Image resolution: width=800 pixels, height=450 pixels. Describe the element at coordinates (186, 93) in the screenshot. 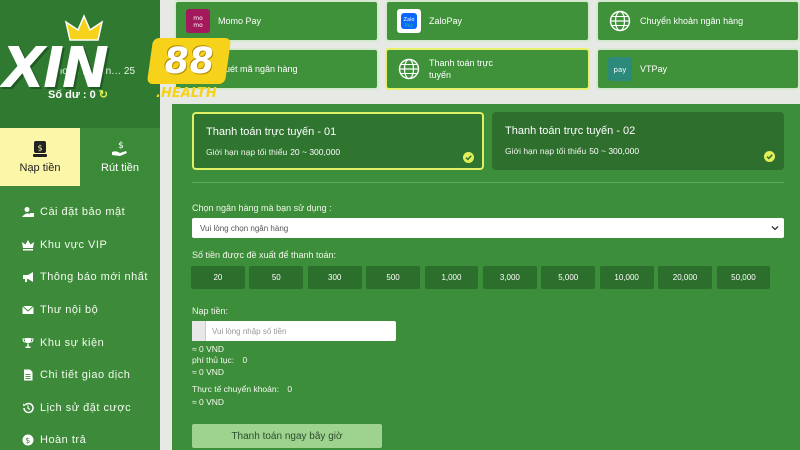

I see `logo-subtext: .HEALTH` at that location.